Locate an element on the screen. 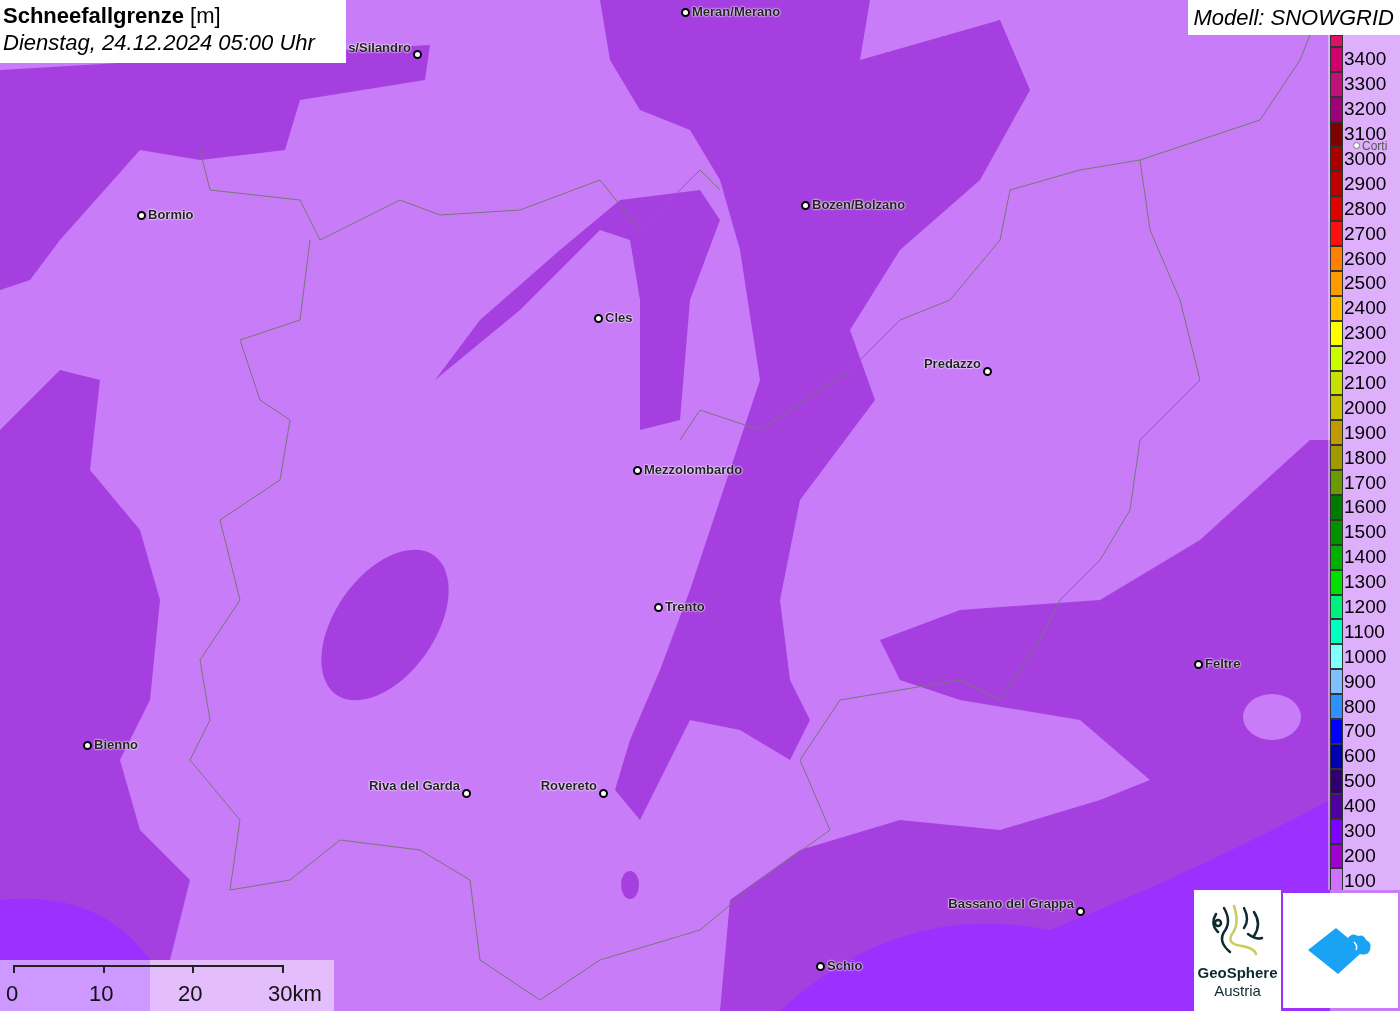 Image resolution: width=1400 pixels, height=1011 pixels. legend-label: 3000 is located at coordinates (1365, 159).